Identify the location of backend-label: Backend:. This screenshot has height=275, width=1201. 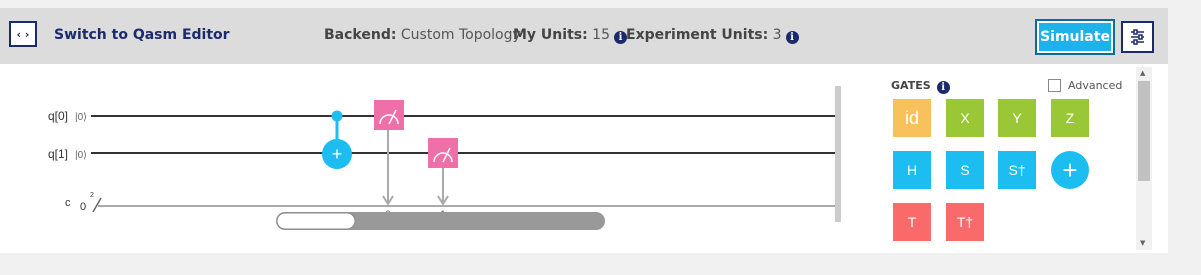
(360, 35).